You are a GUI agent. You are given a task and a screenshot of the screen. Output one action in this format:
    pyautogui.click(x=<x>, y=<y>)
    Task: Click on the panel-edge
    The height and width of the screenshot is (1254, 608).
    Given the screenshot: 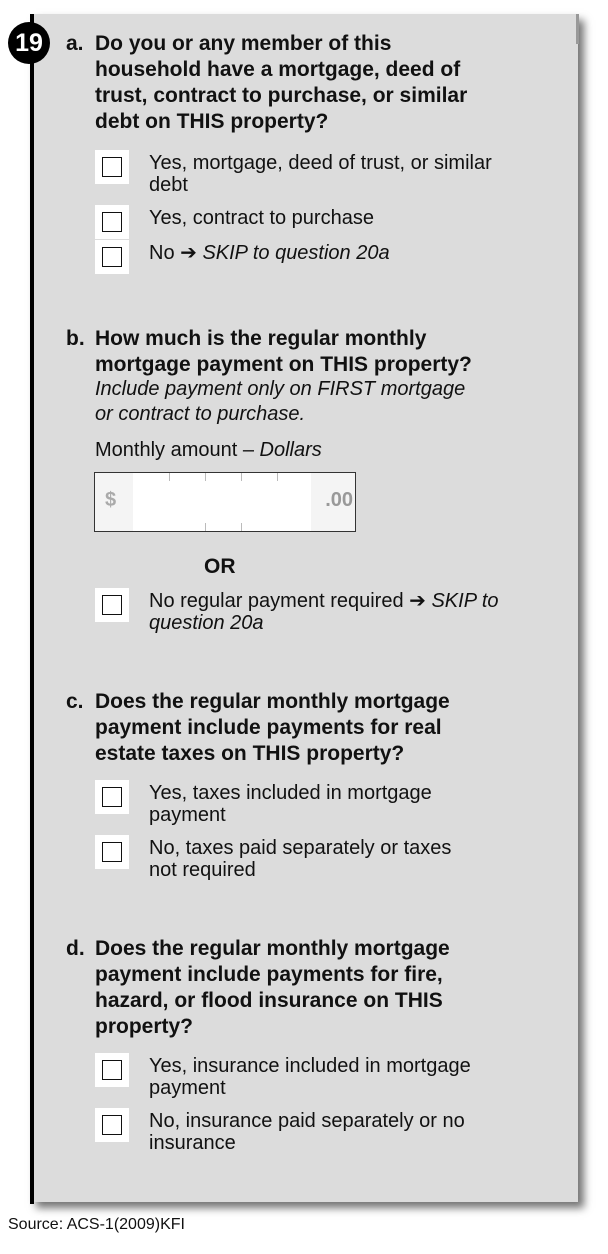 What is the action you would take?
    pyautogui.click(x=577, y=29)
    